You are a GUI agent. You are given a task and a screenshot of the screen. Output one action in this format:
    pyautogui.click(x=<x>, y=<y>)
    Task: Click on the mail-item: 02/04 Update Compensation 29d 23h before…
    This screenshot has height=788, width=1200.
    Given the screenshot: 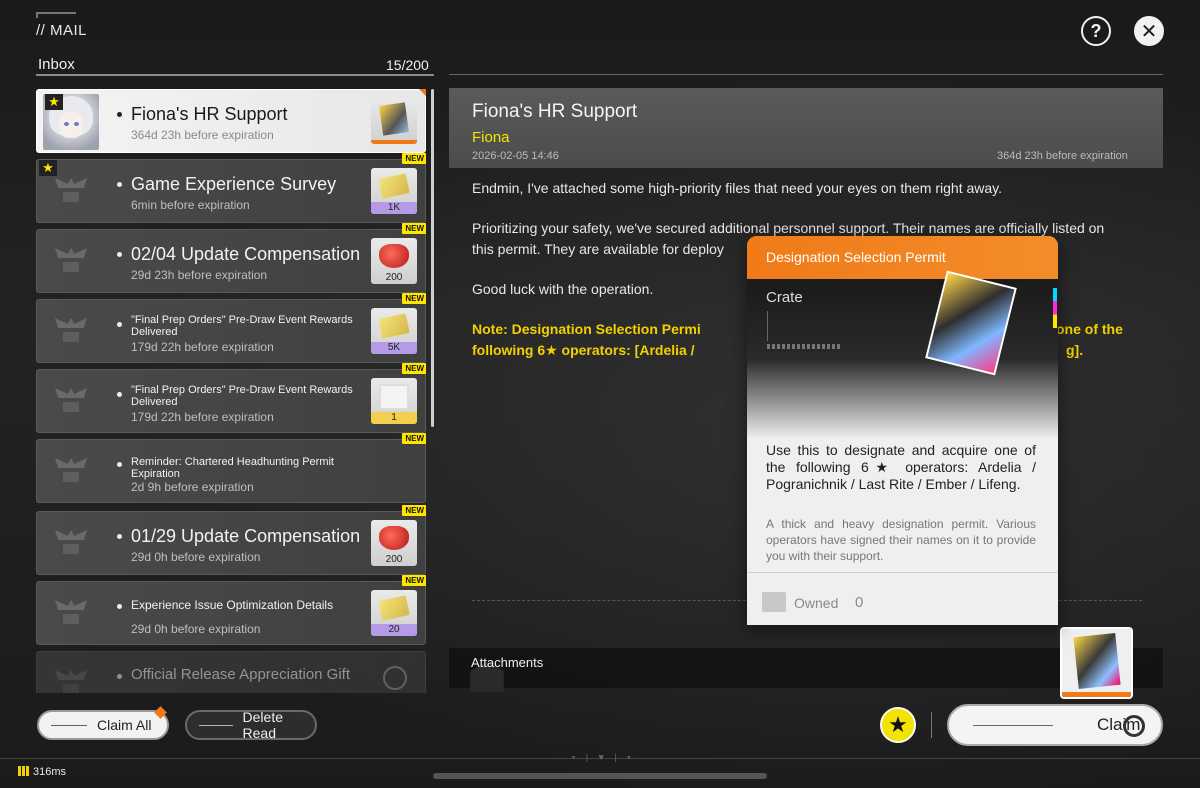 What is the action you would take?
    pyautogui.click(x=231, y=258)
    